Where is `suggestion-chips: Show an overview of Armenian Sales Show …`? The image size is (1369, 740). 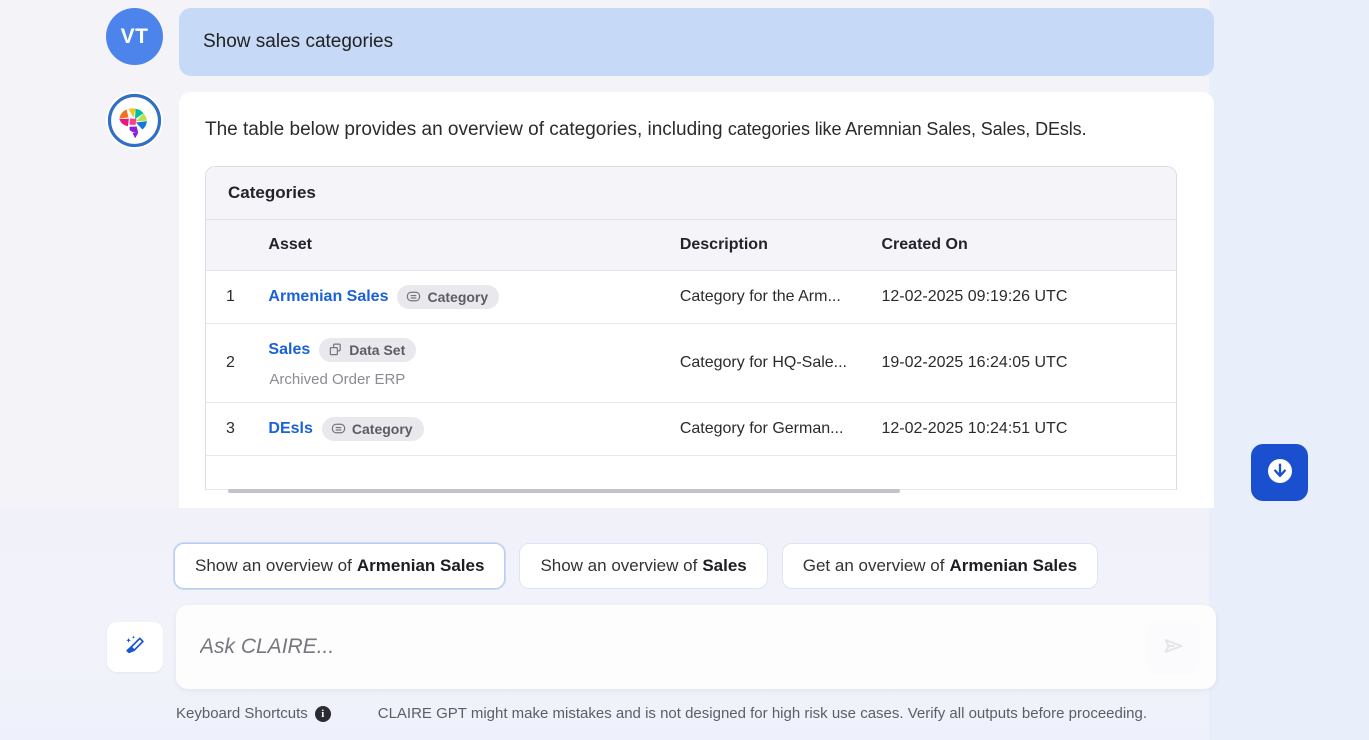 suggestion-chips: Show an overview of Armenian Sales Show … is located at coordinates (636, 566).